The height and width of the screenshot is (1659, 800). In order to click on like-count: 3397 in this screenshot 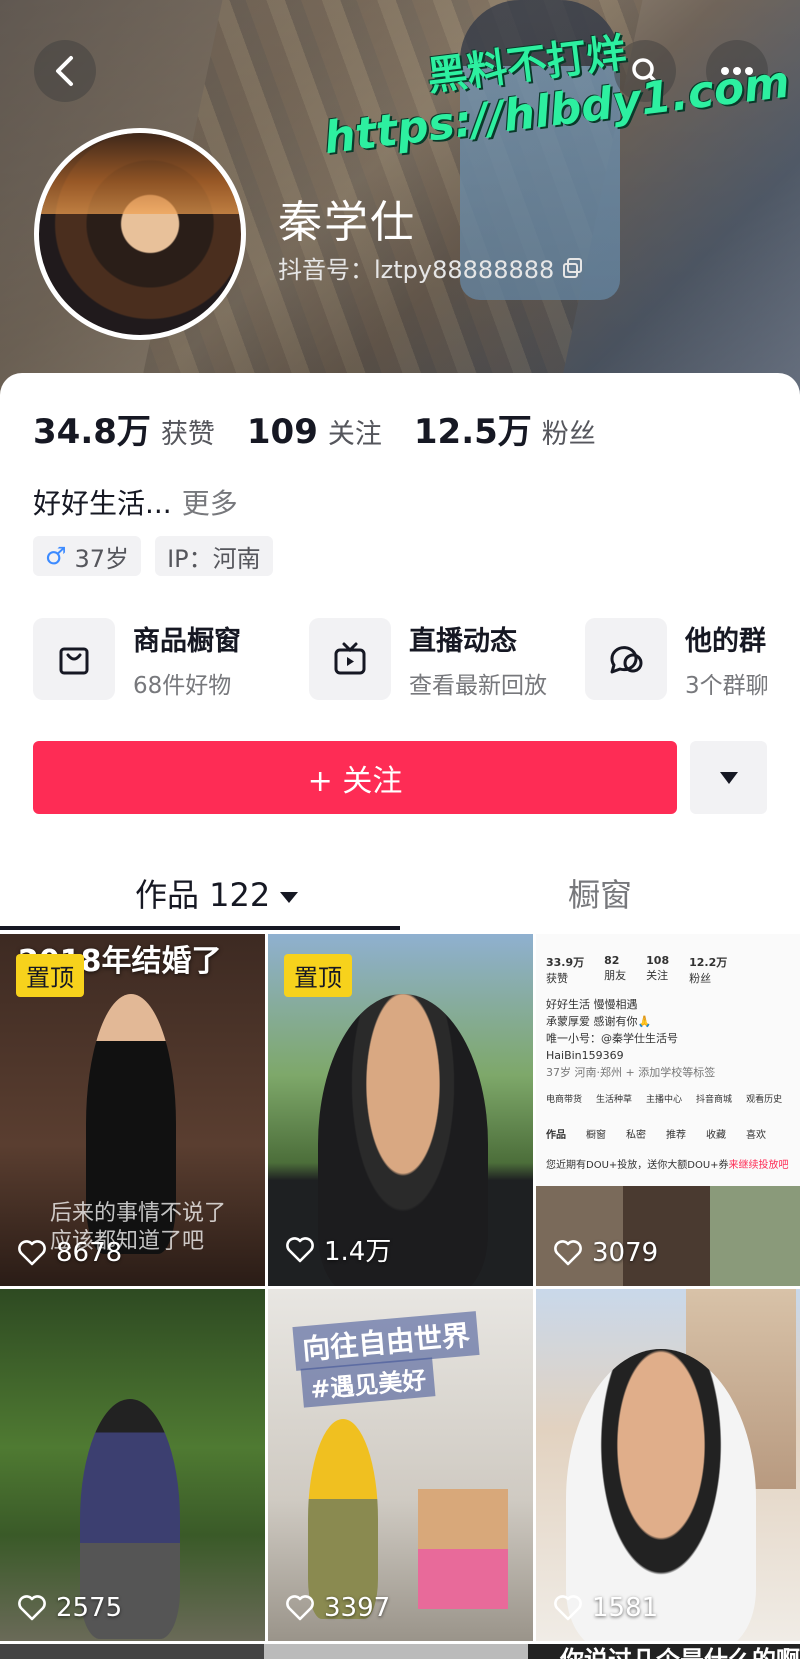, I will do `click(338, 1608)`.